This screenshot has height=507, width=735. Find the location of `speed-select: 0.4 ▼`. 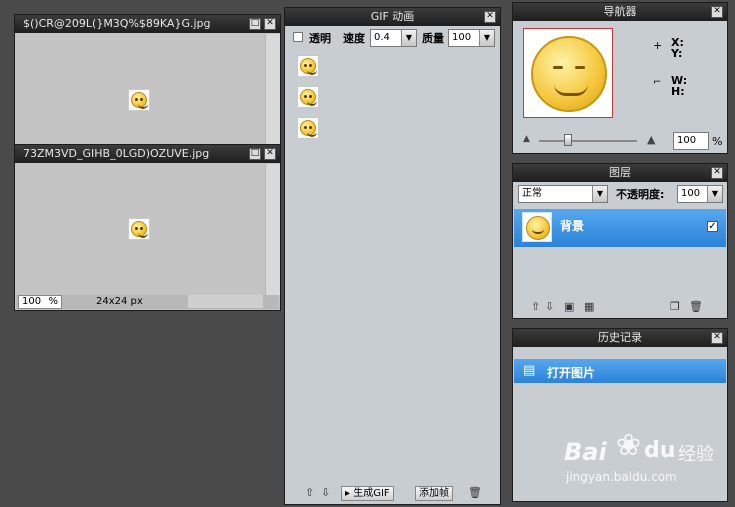

speed-select: 0.4 ▼ is located at coordinates (393, 38).